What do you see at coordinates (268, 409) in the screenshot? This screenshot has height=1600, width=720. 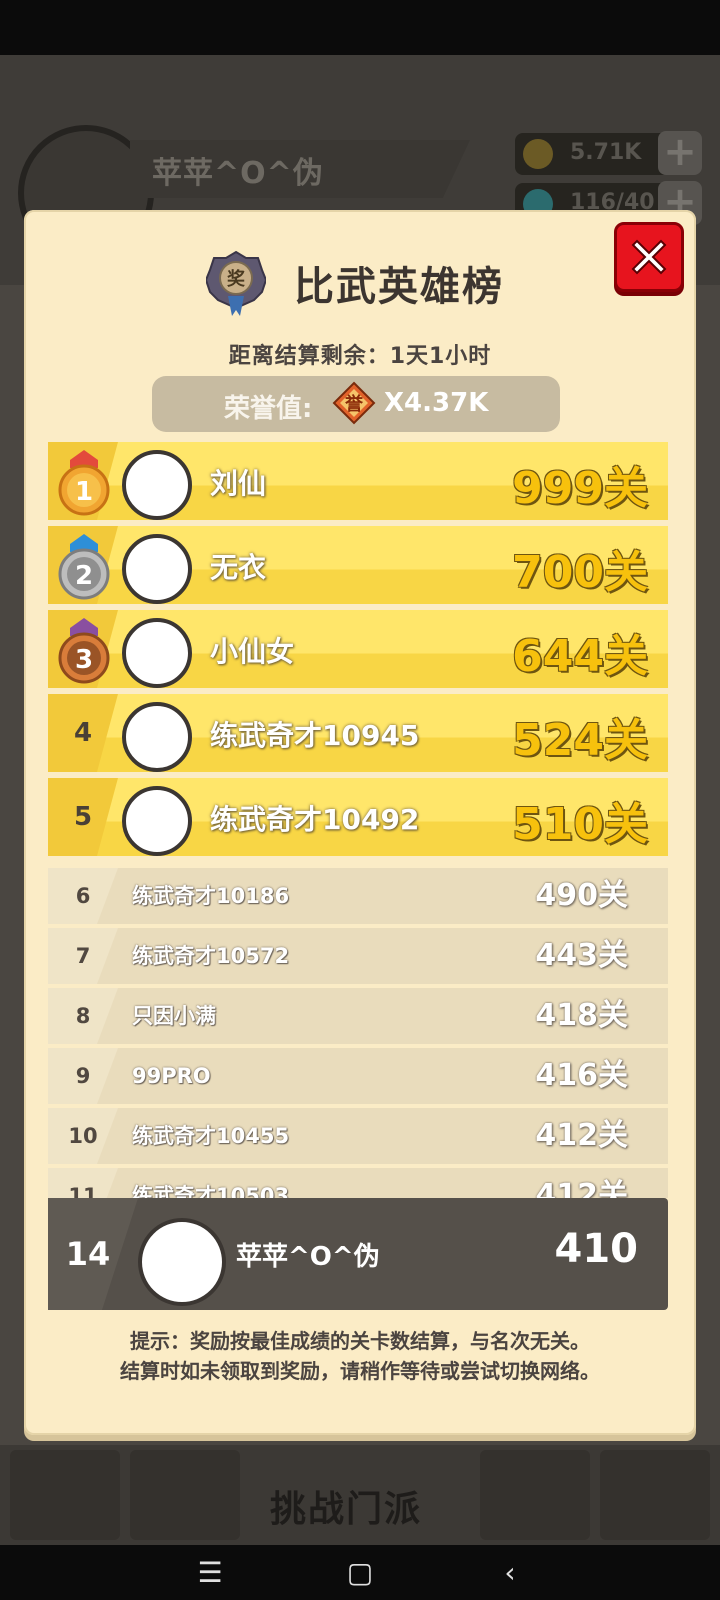 I see `honor-label: 荣誉值:` at bounding box center [268, 409].